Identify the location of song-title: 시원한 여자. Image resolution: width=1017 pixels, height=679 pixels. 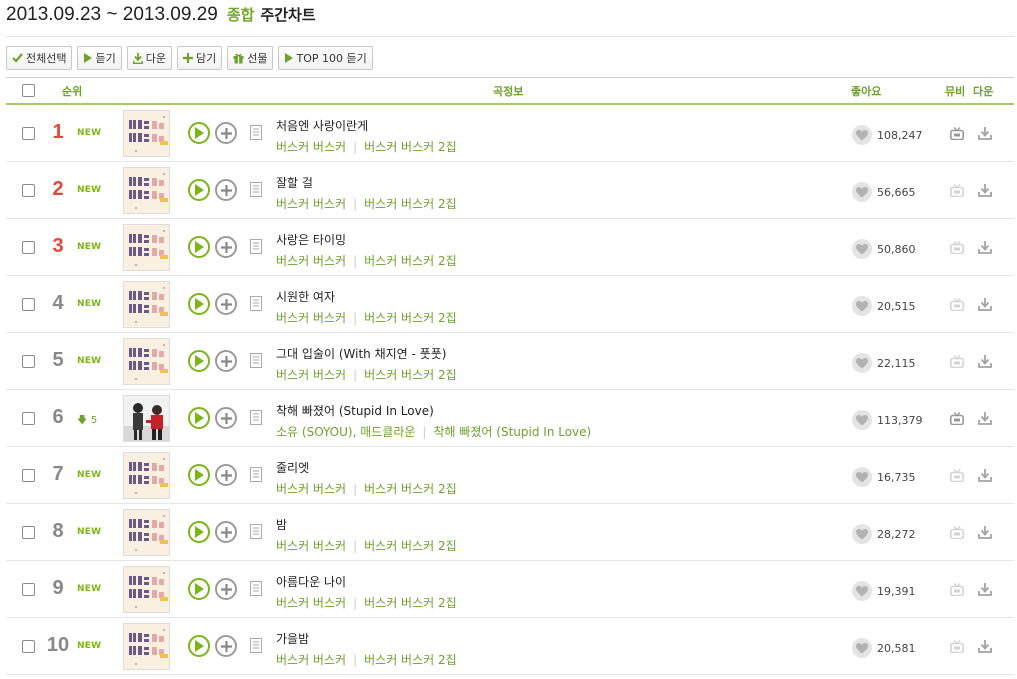
(305, 296).